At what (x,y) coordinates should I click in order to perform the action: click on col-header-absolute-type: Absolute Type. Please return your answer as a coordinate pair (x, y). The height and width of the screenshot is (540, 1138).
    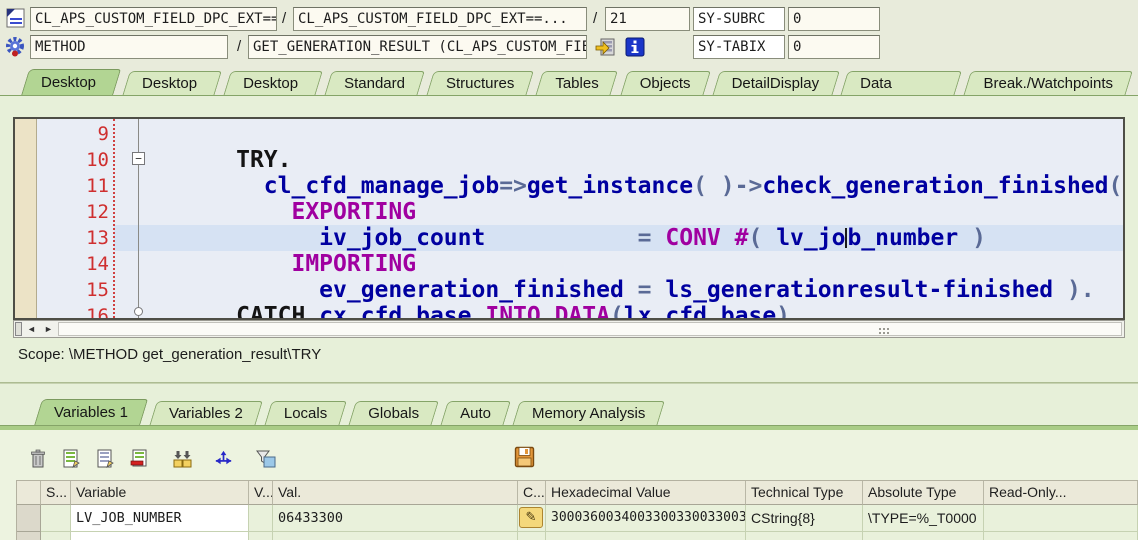
    Looking at the image, I should click on (923, 493).